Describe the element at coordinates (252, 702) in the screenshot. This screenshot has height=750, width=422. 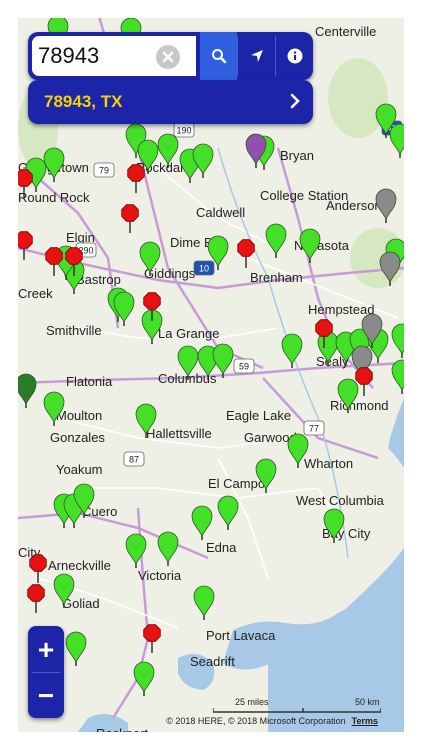
I see `scale-miles: 25 miles` at that location.